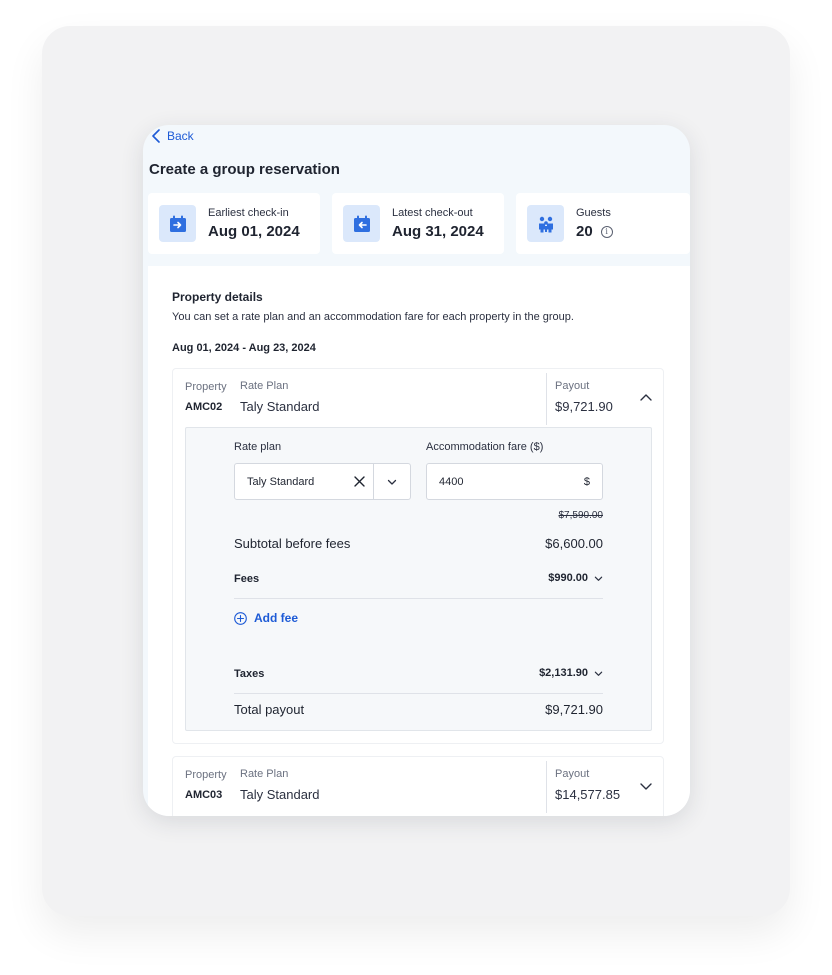 Image resolution: width=832 pixels, height=975 pixels. Describe the element at coordinates (244, 348) in the screenshot. I see `date-range: Aug 01, 2024 - Aug 23, 2024` at that location.